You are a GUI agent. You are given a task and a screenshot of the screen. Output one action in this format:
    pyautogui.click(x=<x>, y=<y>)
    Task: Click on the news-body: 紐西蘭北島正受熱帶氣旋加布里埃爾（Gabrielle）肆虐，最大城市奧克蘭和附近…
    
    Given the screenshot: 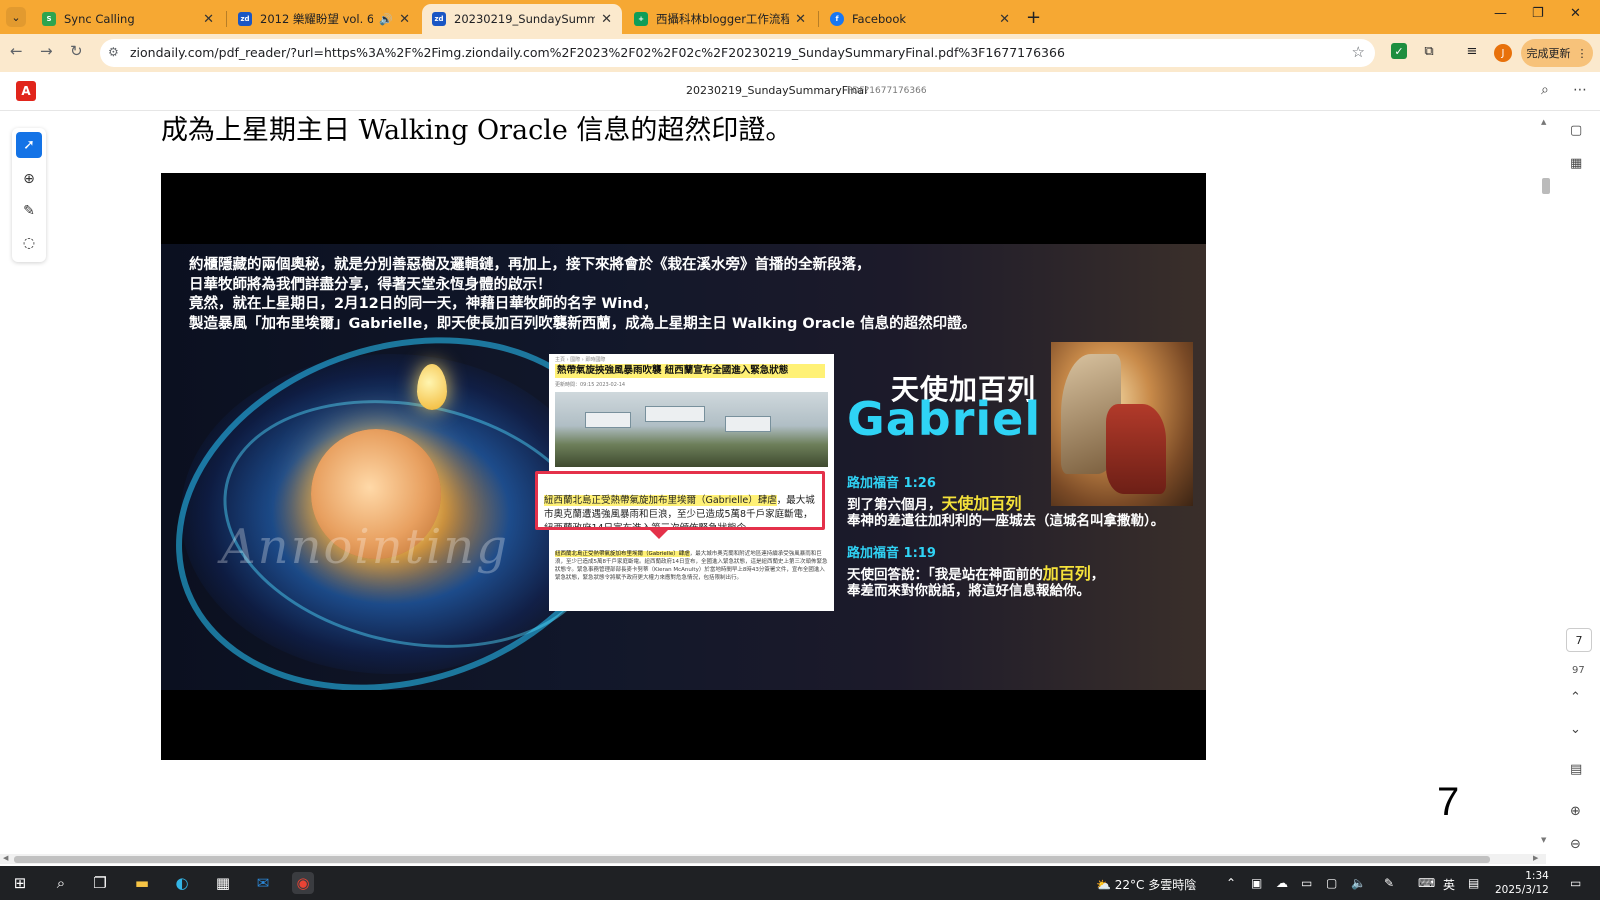 What is the action you would take?
    pyautogui.click(x=691, y=566)
    